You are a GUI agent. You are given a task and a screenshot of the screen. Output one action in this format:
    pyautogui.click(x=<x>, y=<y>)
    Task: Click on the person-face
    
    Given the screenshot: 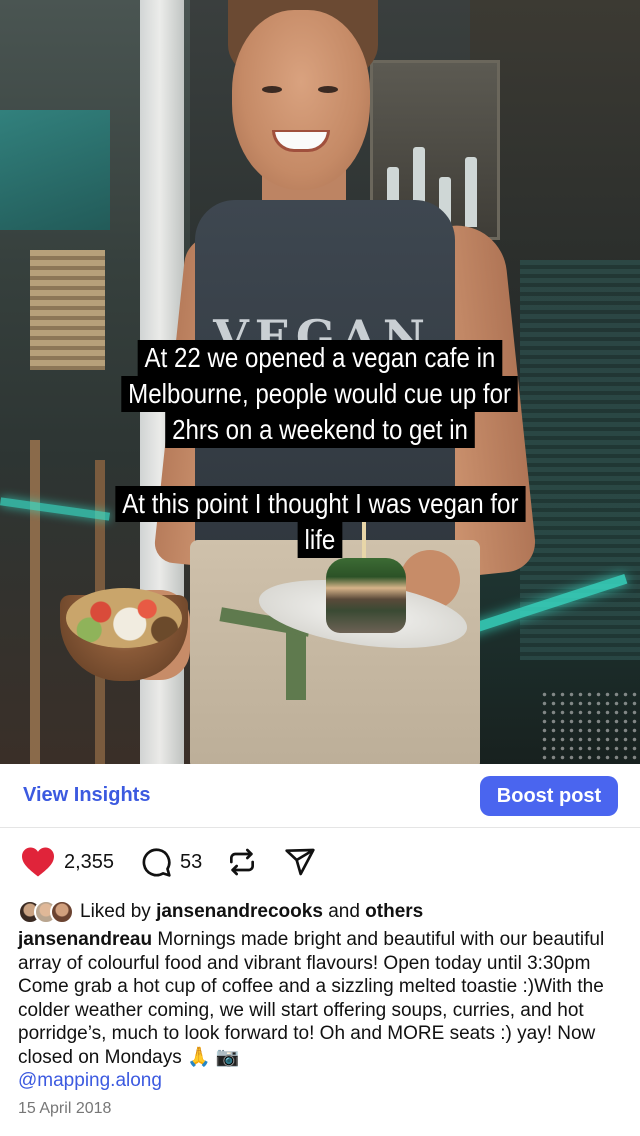 What is the action you would take?
    pyautogui.click(x=301, y=100)
    